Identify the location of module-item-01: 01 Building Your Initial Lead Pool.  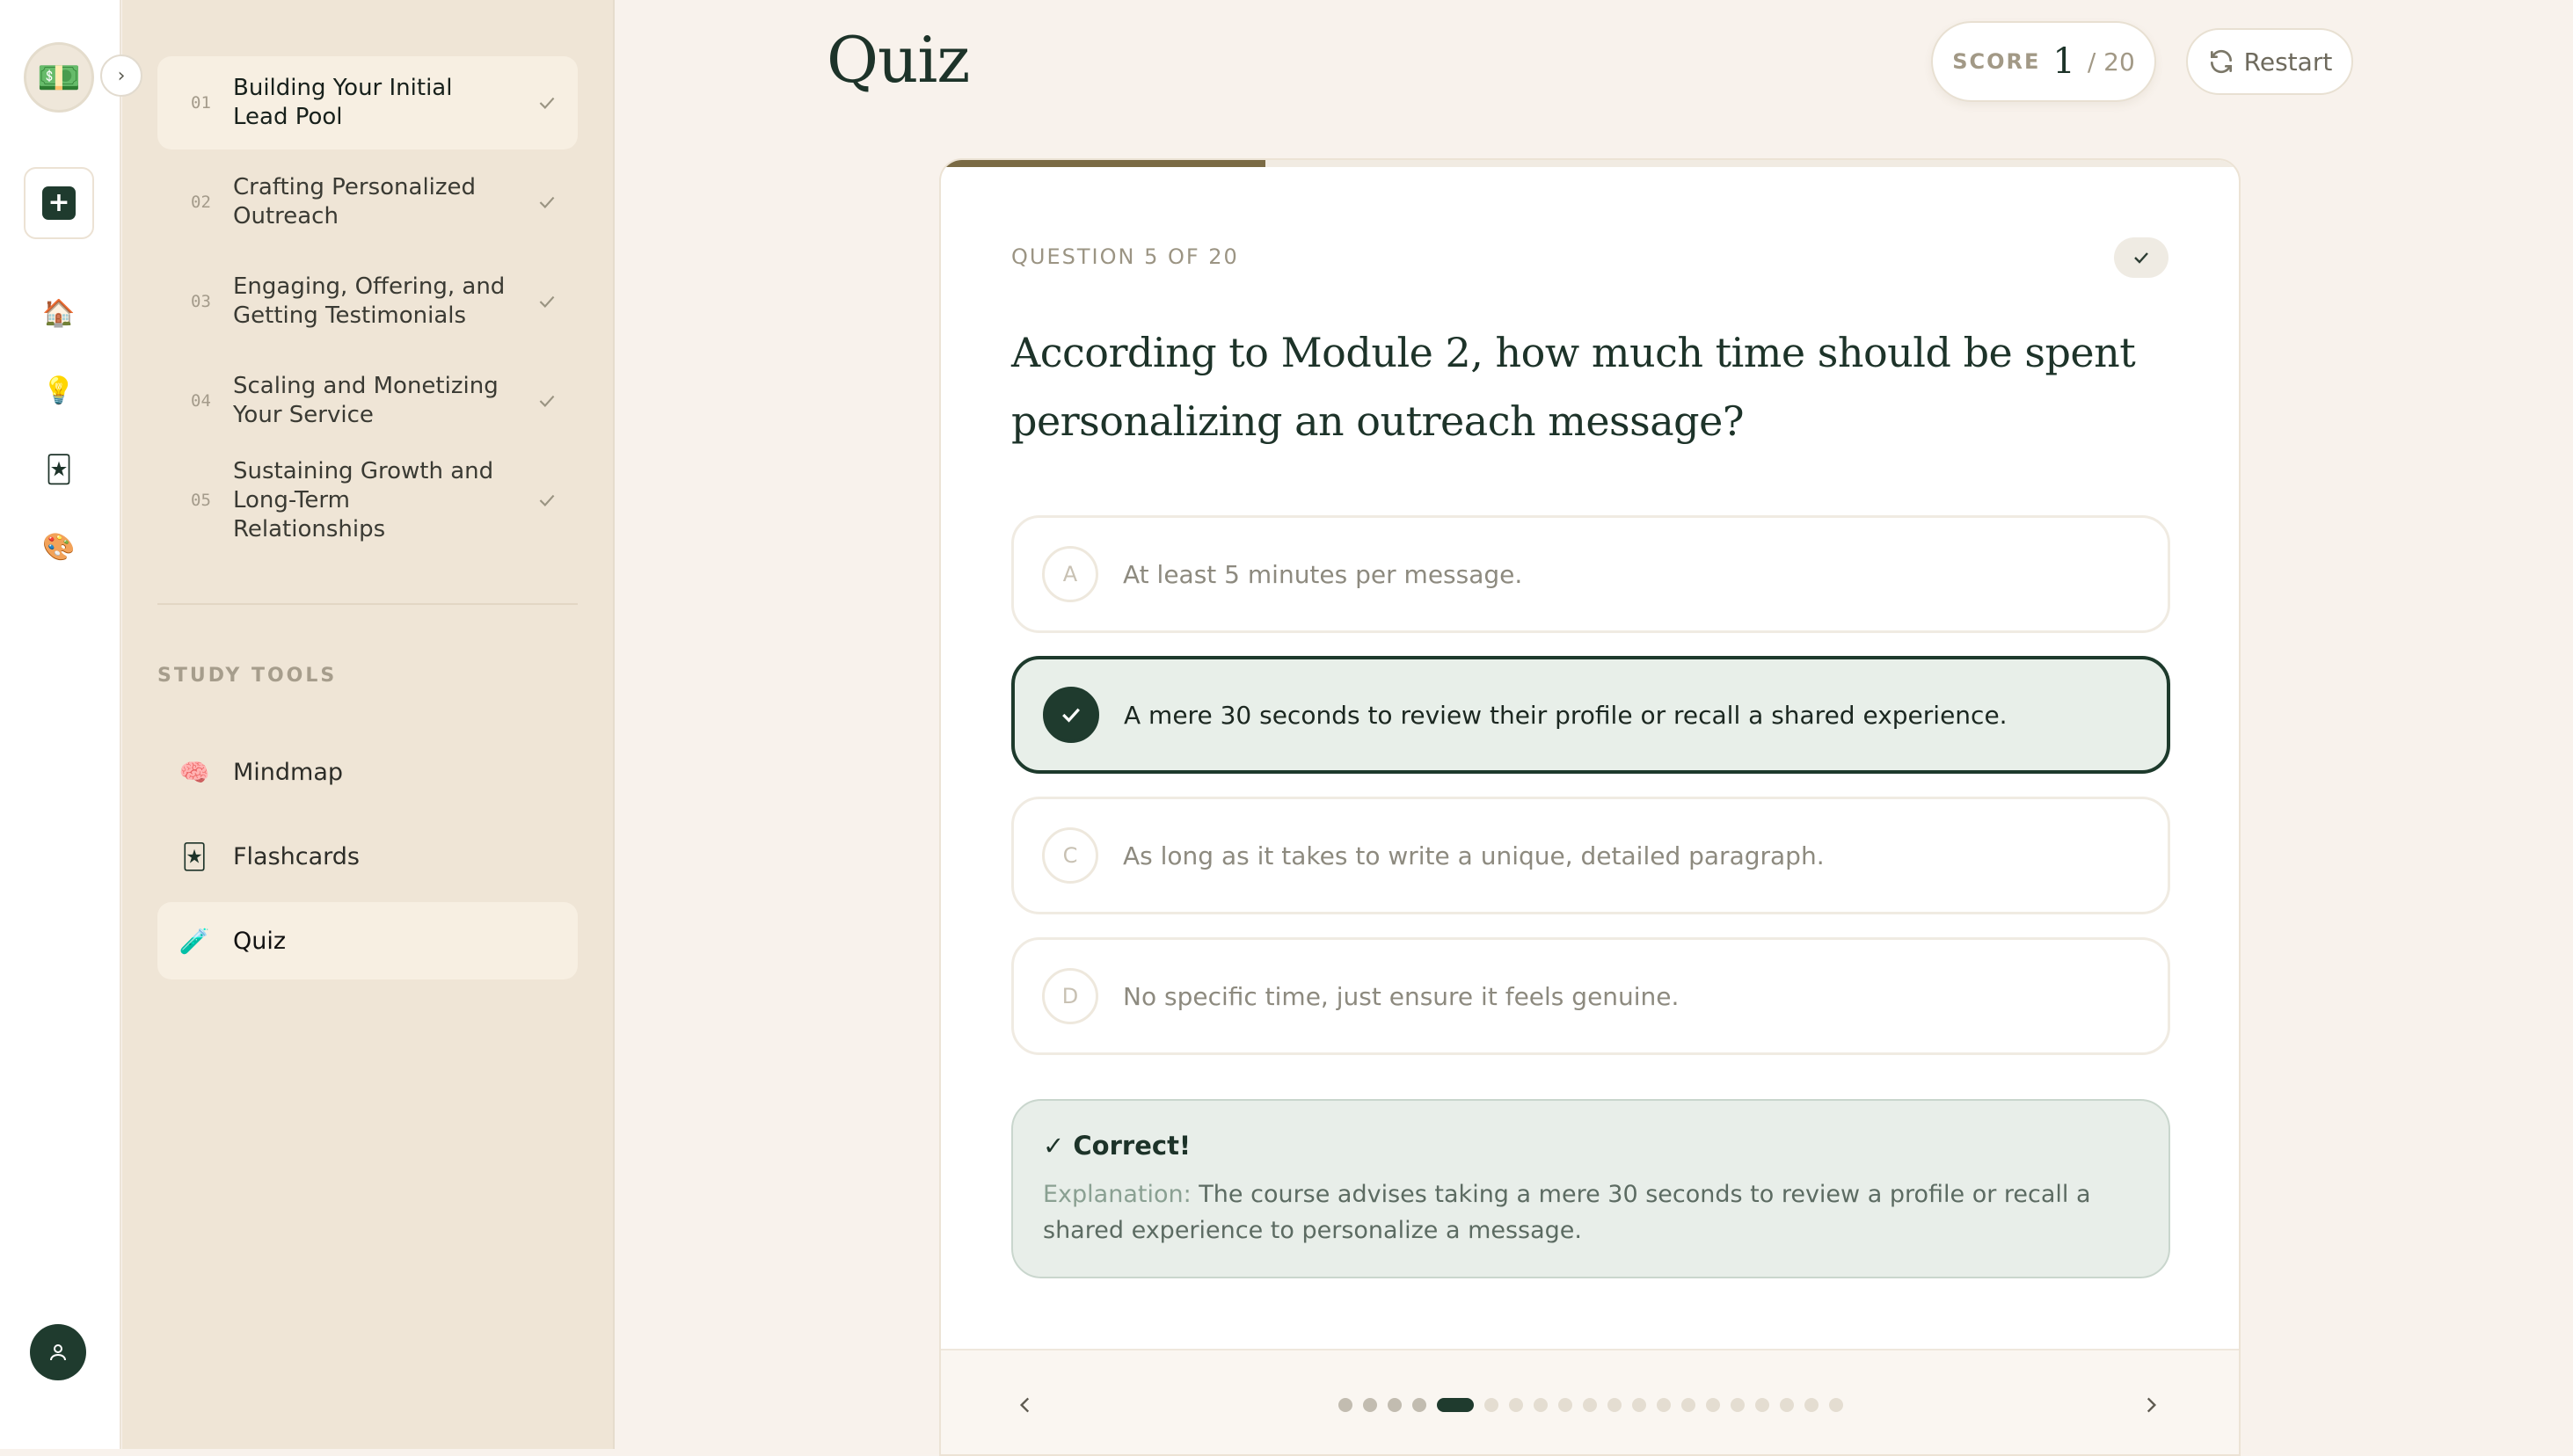
(367, 102).